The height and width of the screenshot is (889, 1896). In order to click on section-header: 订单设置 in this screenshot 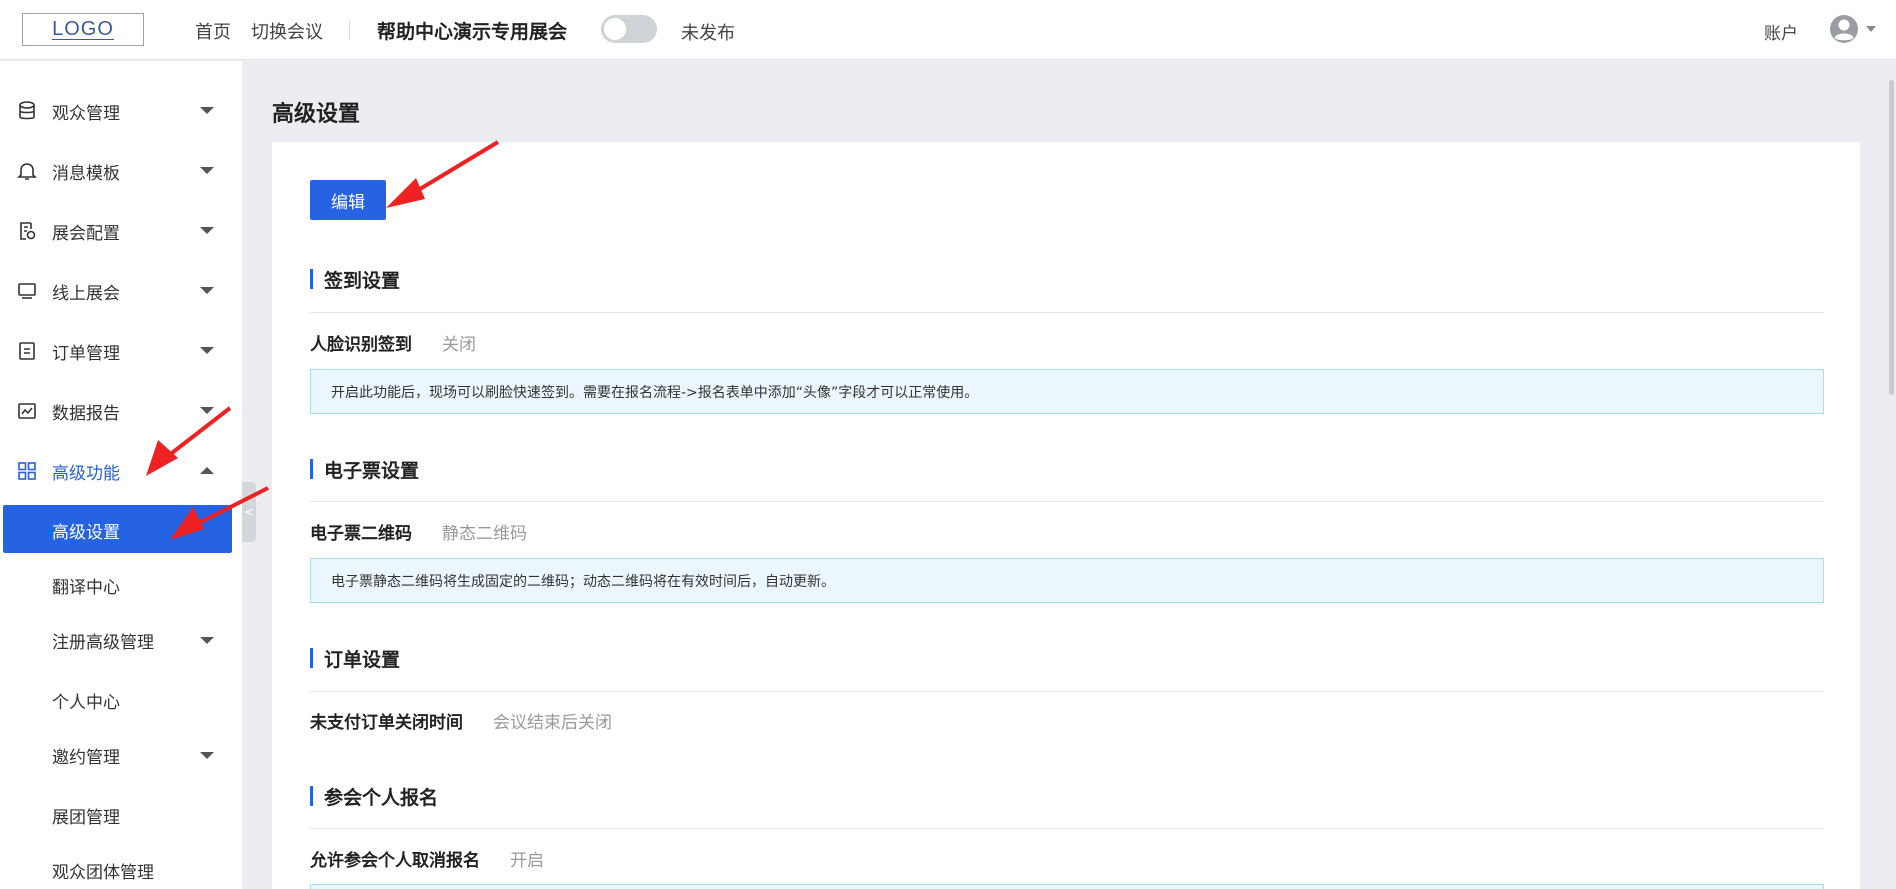, I will do `click(355, 658)`.